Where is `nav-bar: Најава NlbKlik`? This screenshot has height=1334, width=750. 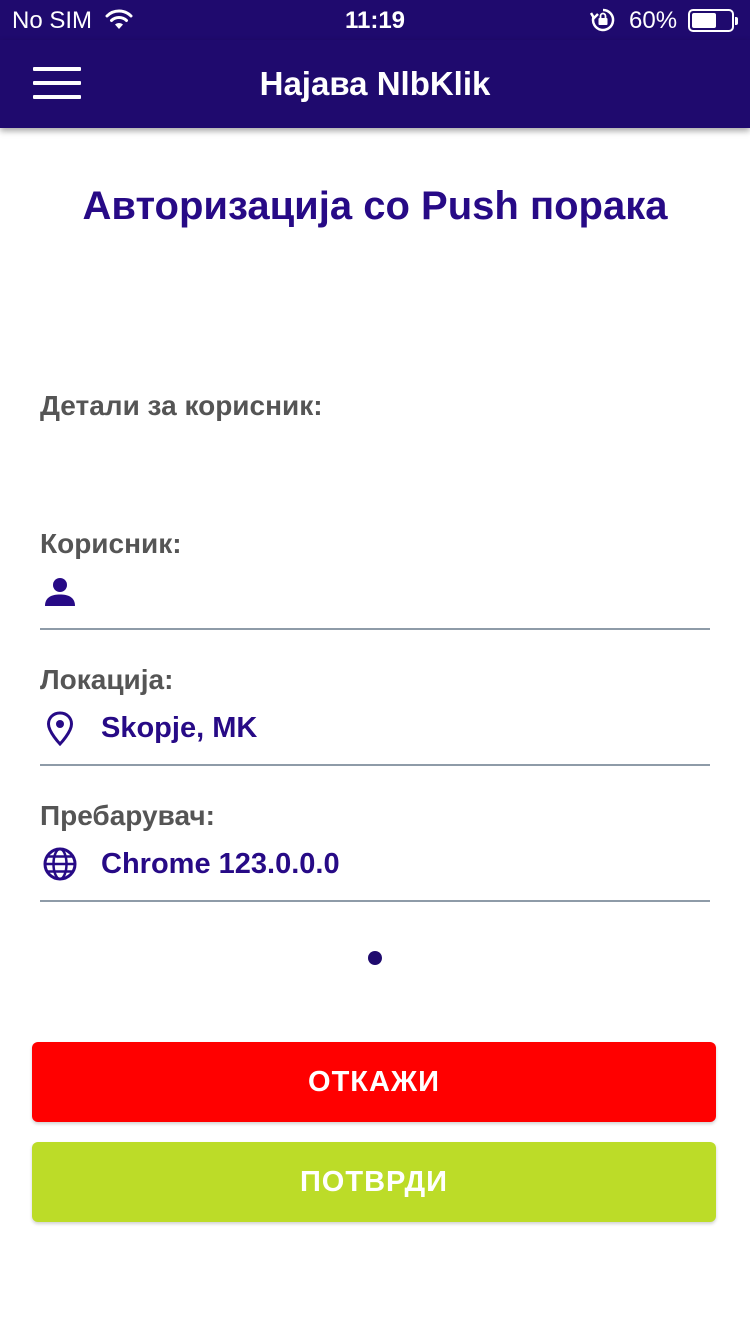
nav-bar: Најава NlbKlik is located at coordinates (375, 84).